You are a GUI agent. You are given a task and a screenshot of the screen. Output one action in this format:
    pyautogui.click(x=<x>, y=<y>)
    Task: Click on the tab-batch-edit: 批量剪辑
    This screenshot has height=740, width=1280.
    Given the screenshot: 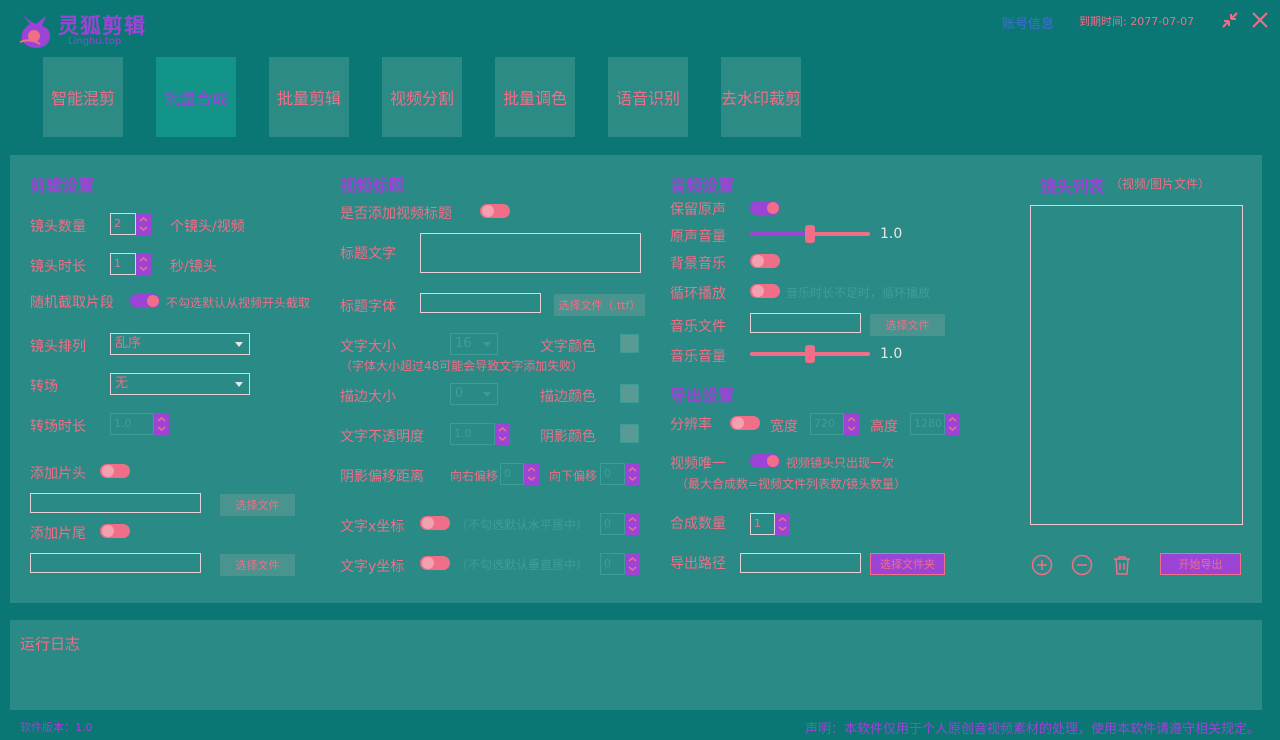 What is the action you would take?
    pyautogui.click(x=309, y=97)
    